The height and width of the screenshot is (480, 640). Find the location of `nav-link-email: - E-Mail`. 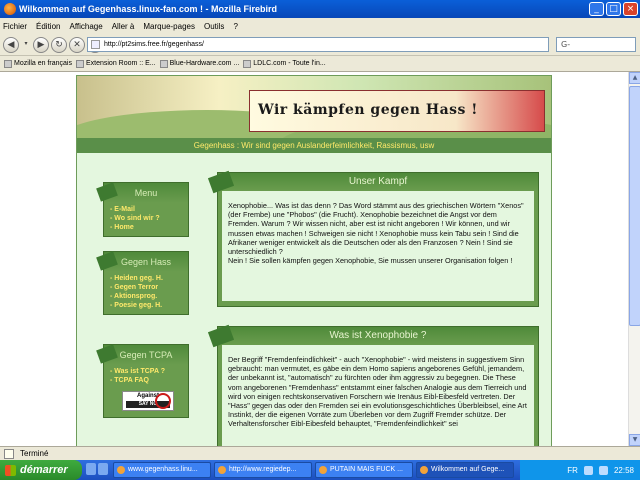

nav-link-email: - E-Mail is located at coordinates (147, 209).